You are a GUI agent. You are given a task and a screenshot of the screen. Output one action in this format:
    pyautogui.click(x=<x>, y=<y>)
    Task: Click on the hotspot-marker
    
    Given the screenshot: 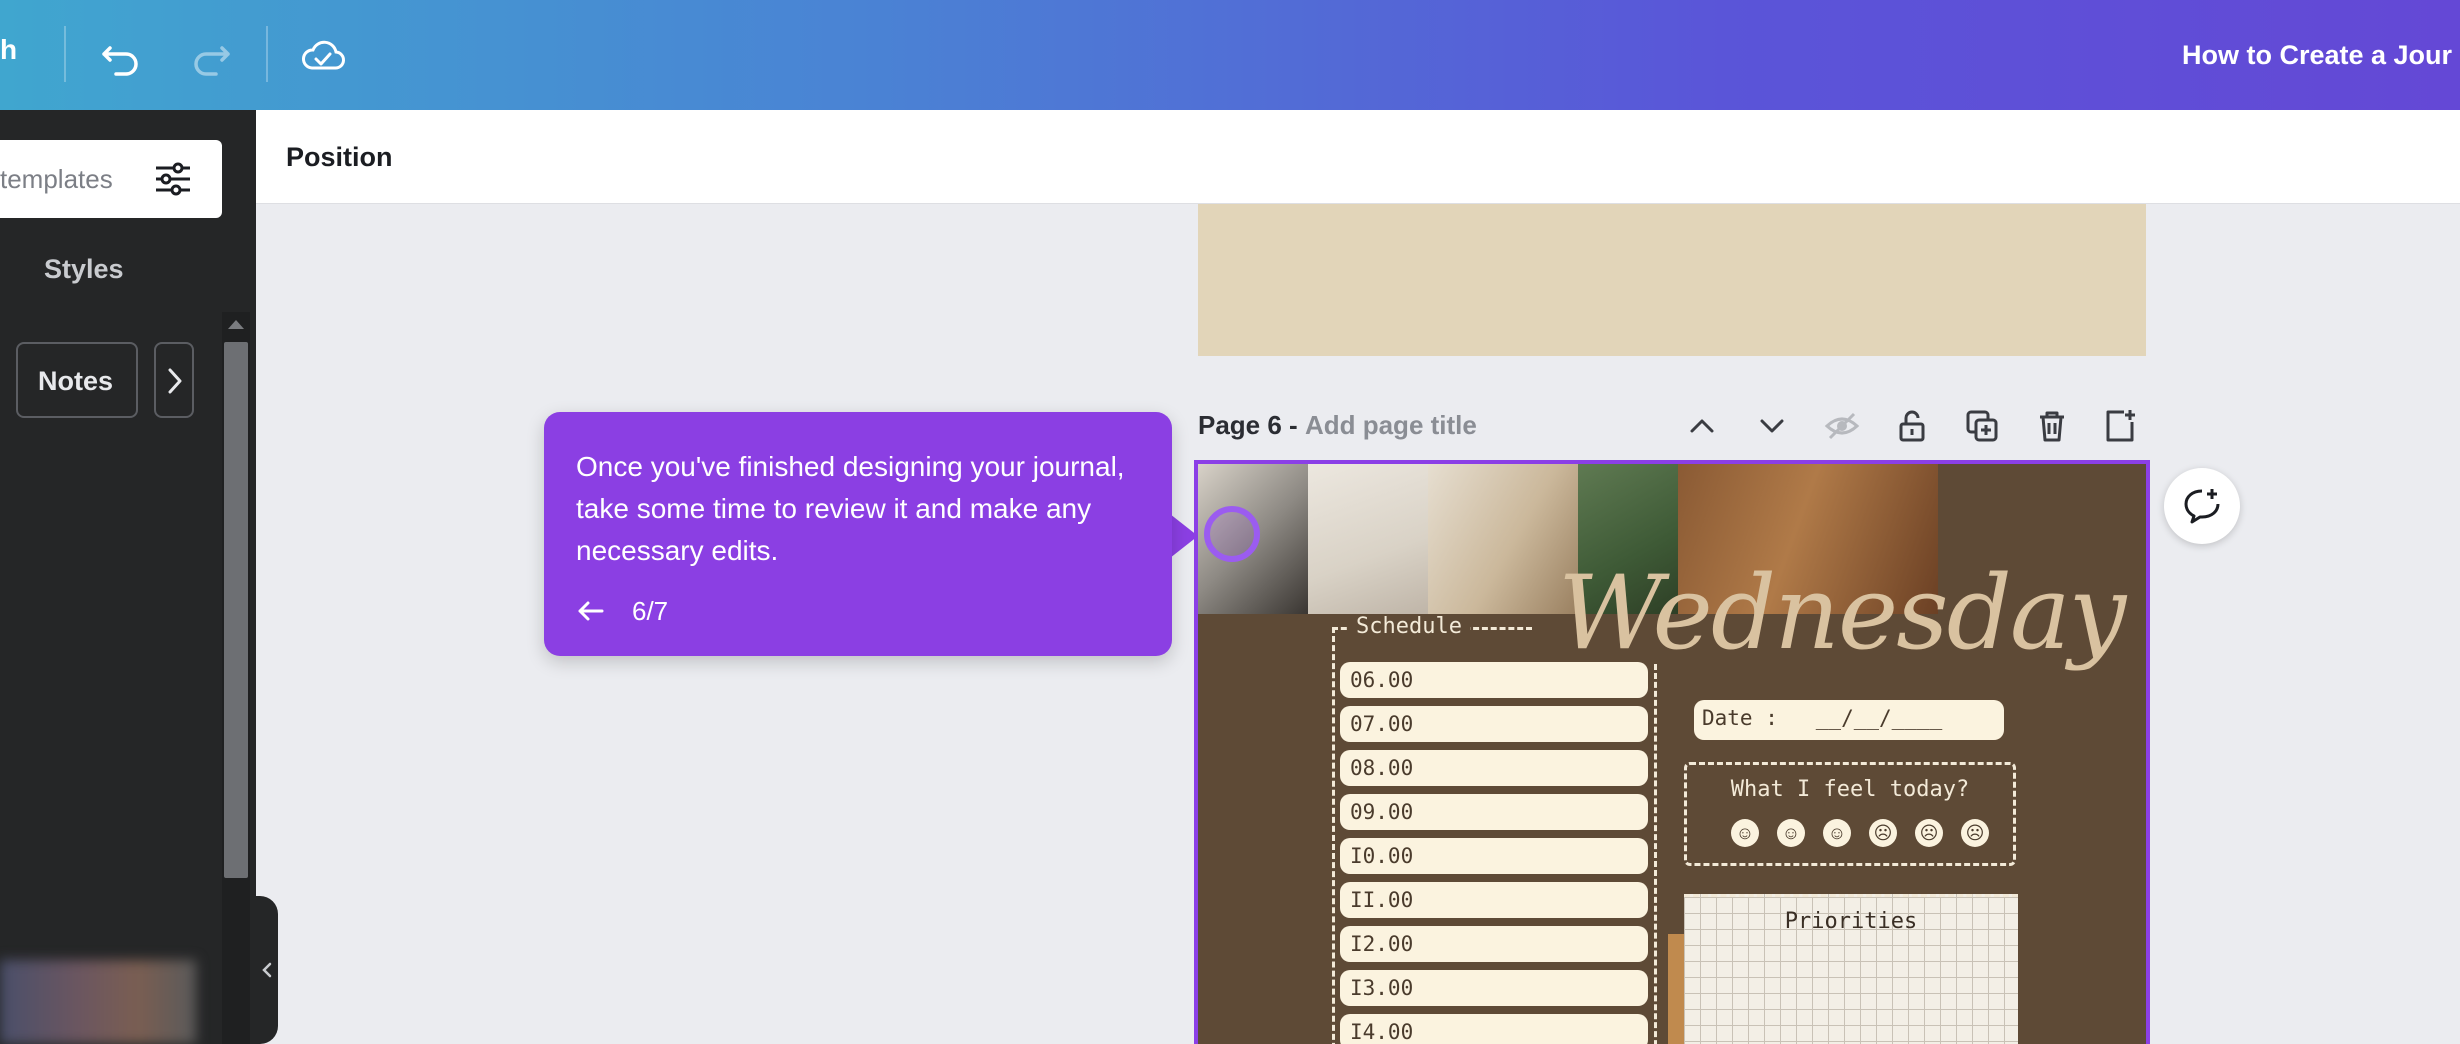 What is the action you would take?
    pyautogui.click(x=1232, y=534)
    